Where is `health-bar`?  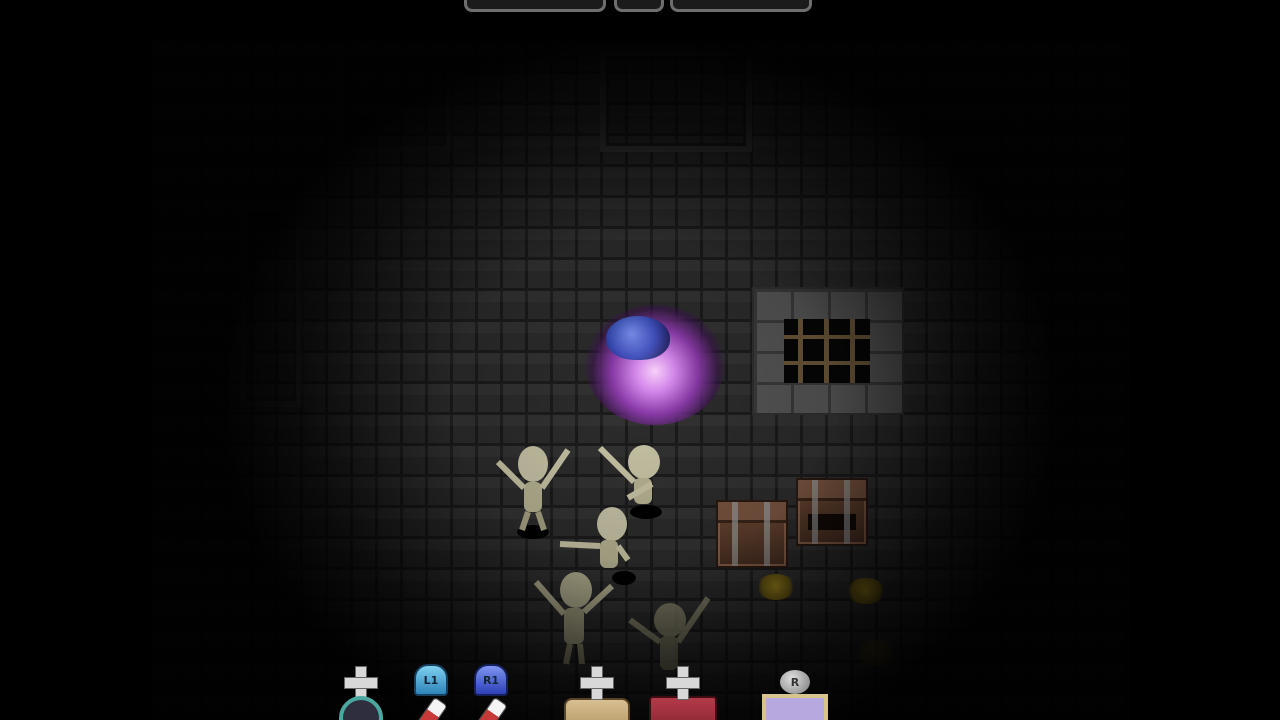 health-bar is located at coordinates (535, 6).